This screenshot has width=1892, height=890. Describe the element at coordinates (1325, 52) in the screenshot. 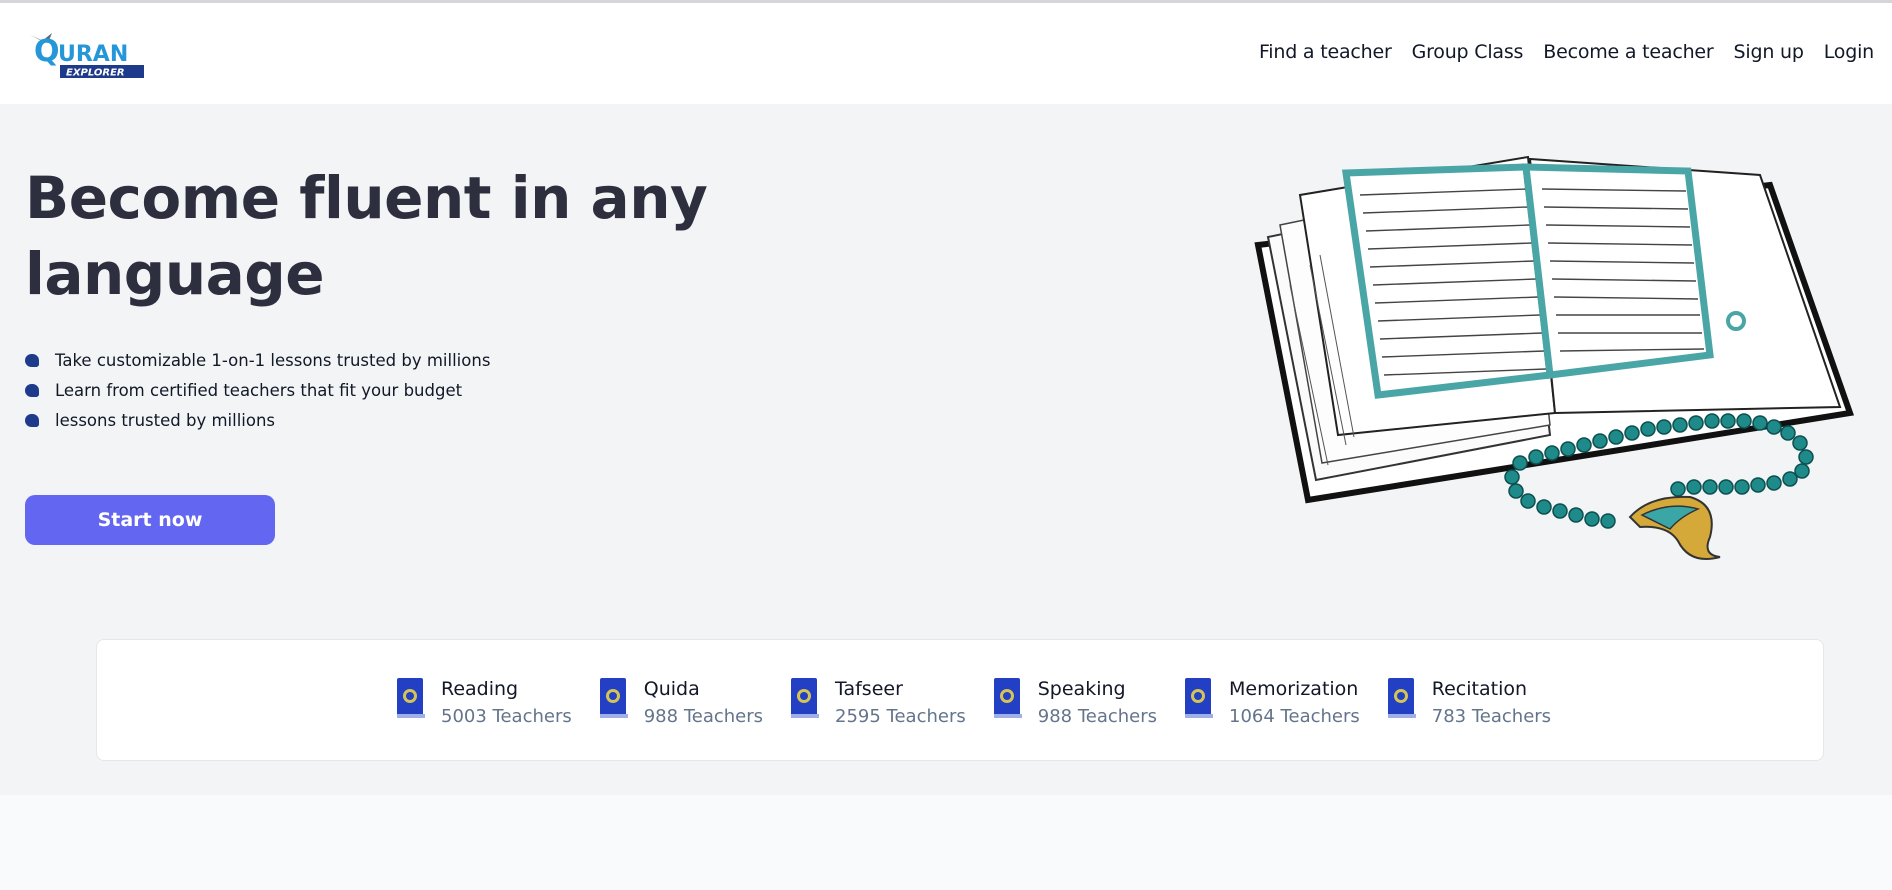

I see `nav-find-teacher: Find a teacher` at that location.